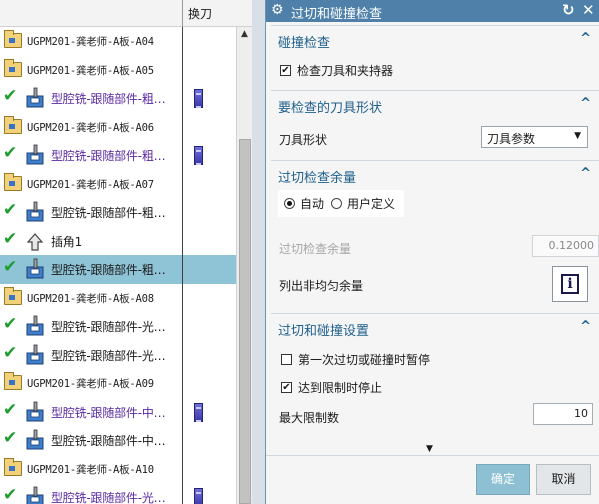 The image size is (599, 504). What do you see at coordinates (588, 10) in the screenshot?
I see `close-icon: ✕` at bounding box center [588, 10].